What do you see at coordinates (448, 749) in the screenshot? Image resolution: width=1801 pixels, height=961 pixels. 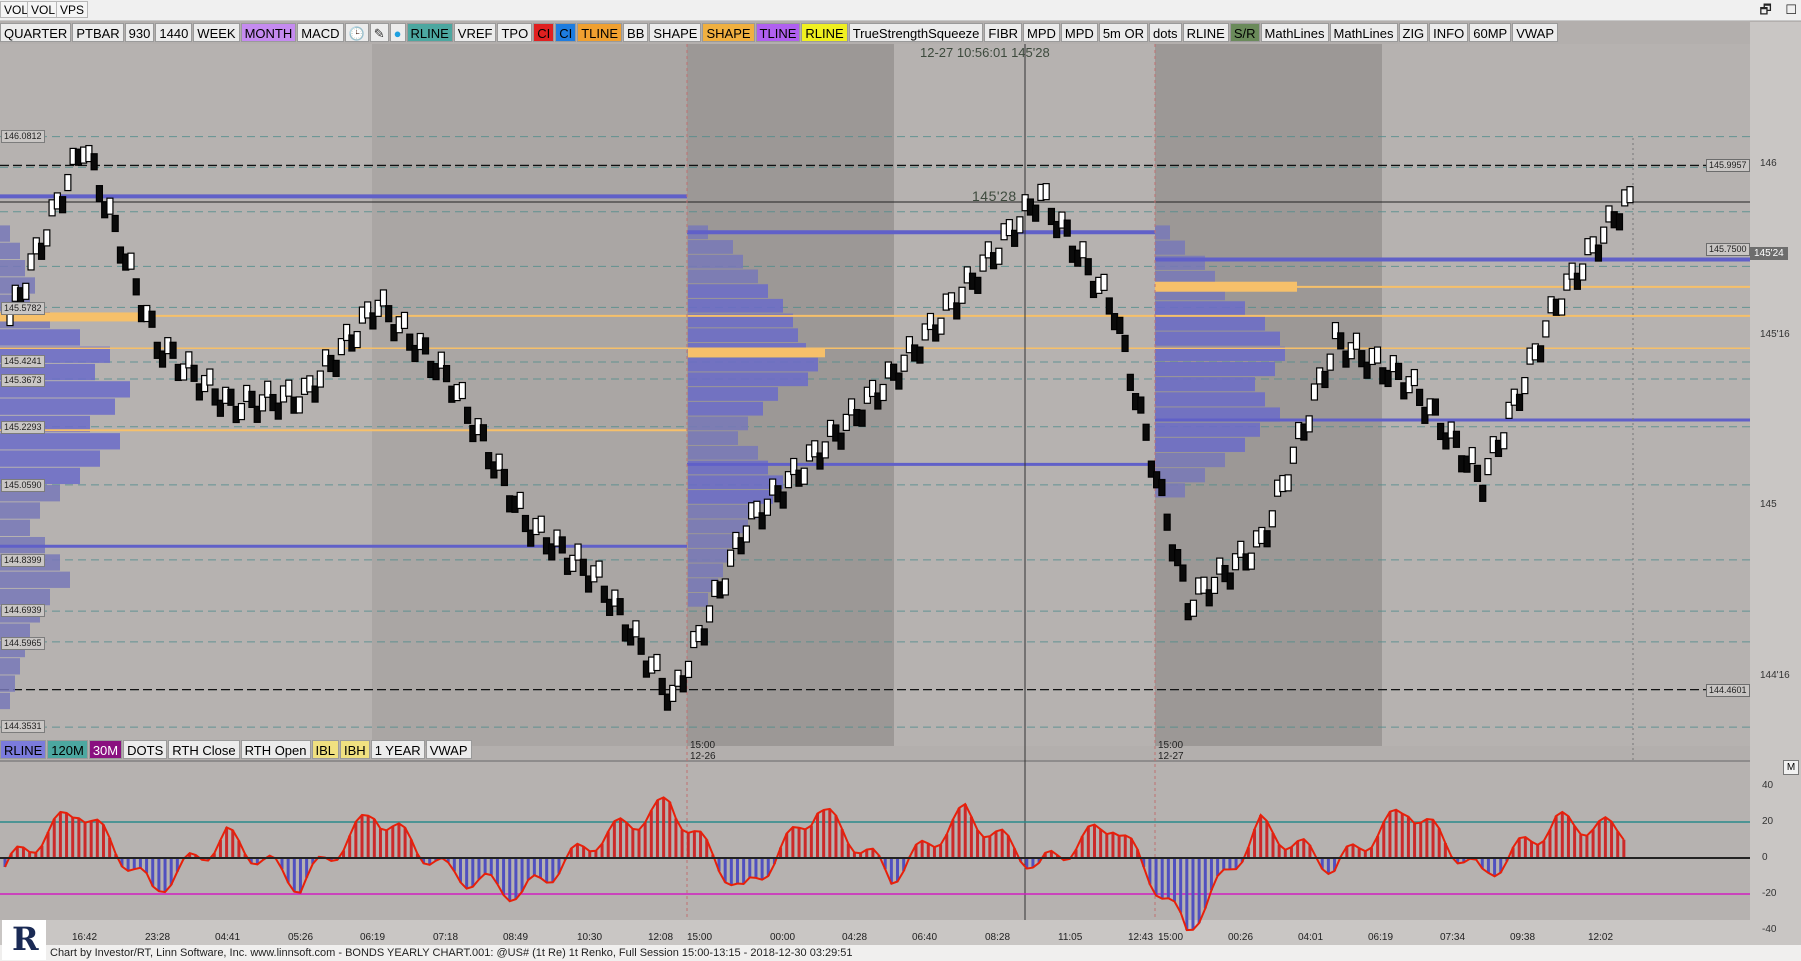 I see `bottom-toolbar-button-9: VWAP` at bounding box center [448, 749].